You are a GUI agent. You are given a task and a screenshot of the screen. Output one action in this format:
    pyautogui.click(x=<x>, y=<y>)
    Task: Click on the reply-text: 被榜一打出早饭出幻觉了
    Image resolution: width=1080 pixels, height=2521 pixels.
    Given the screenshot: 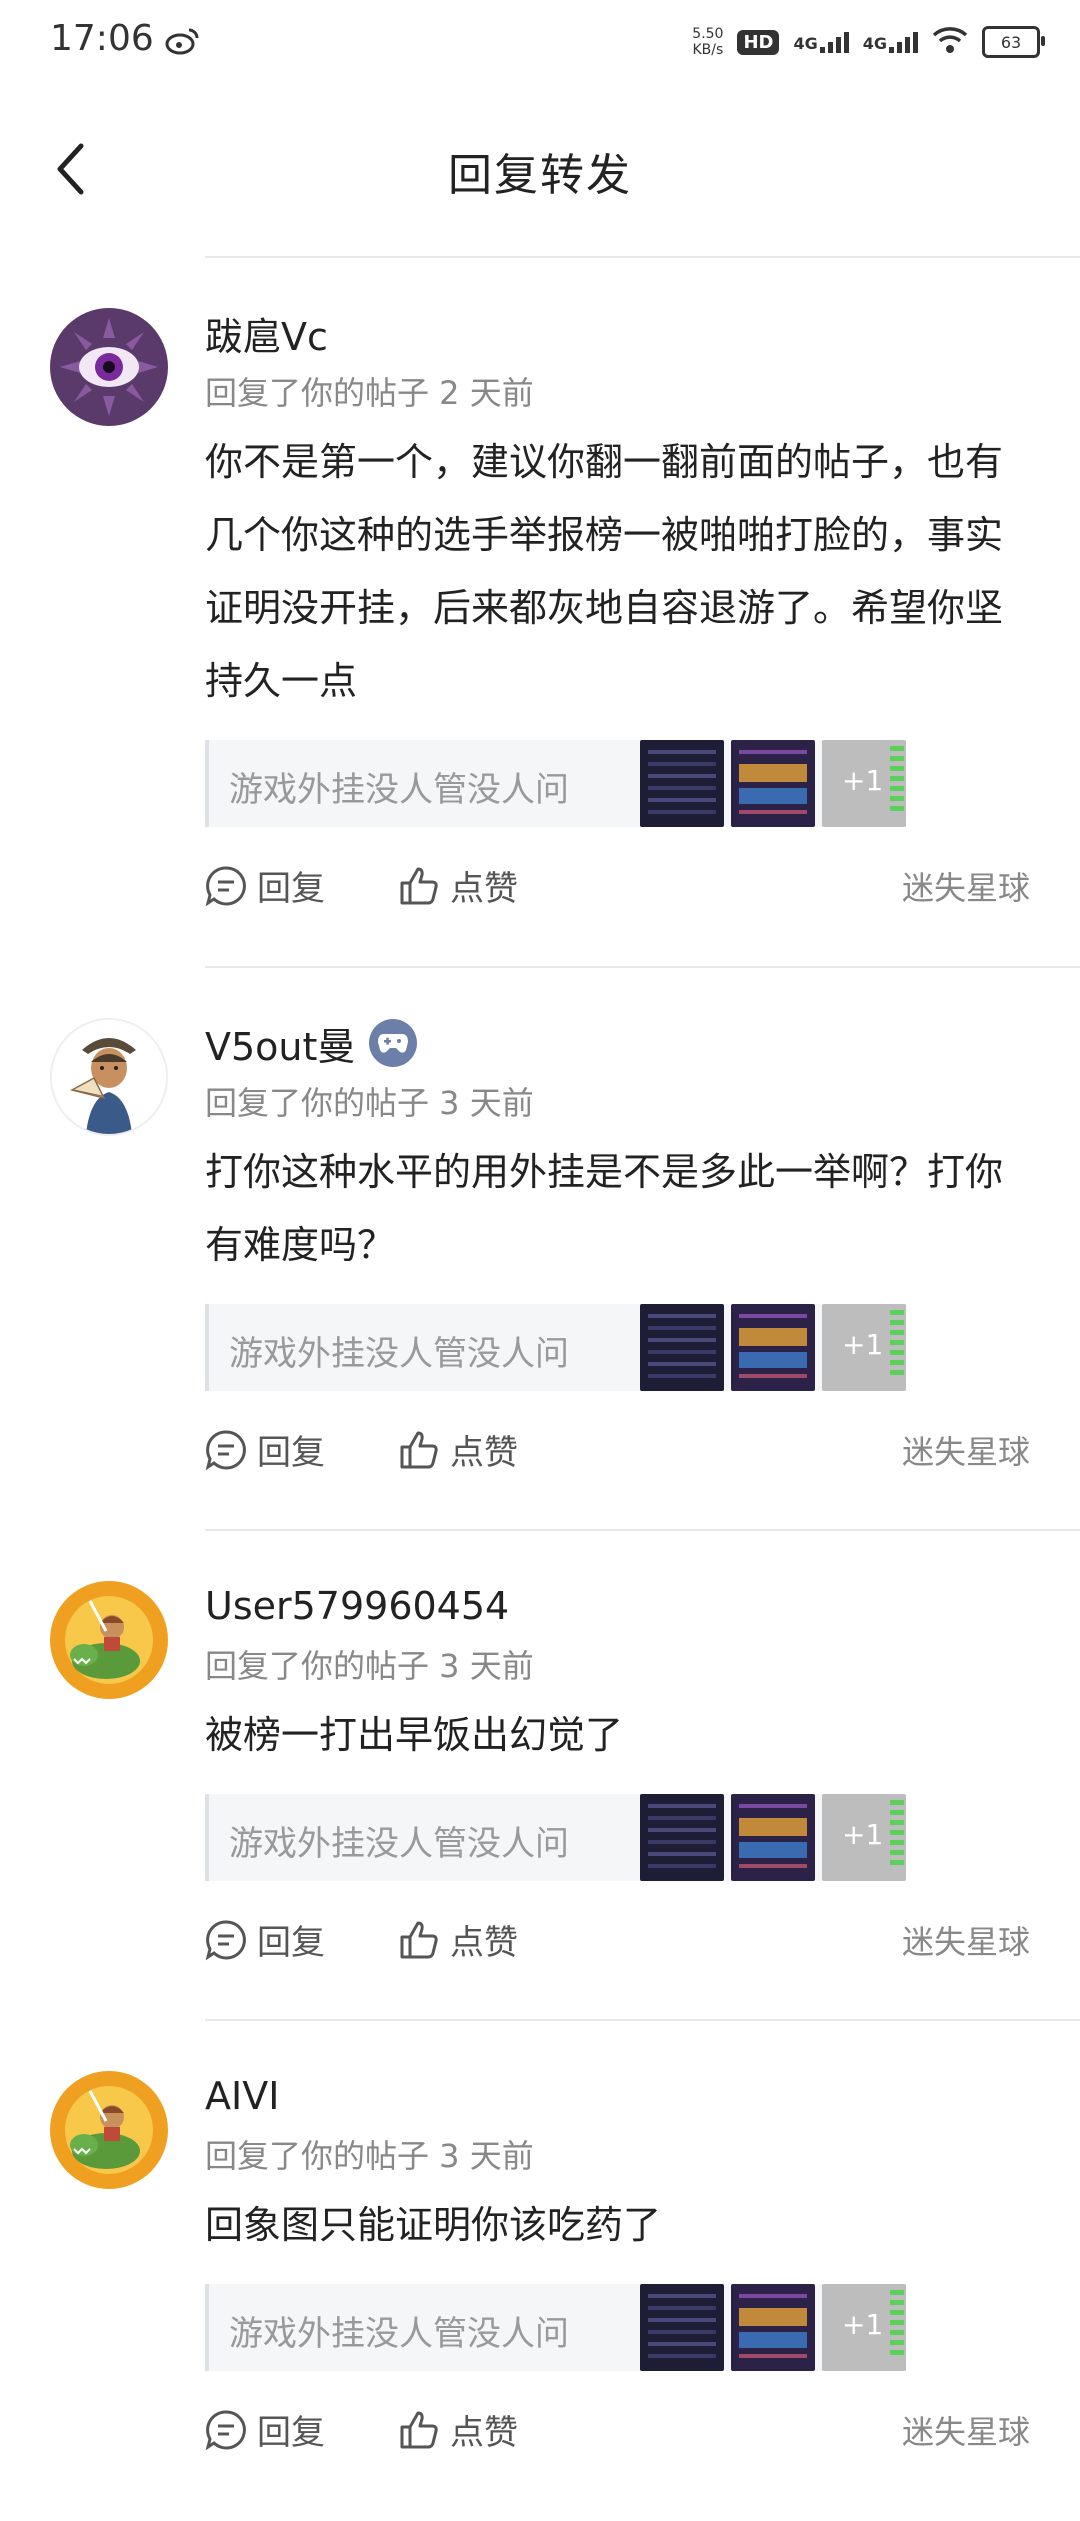 What is the action you would take?
    pyautogui.click(x=414, y=1735)
    